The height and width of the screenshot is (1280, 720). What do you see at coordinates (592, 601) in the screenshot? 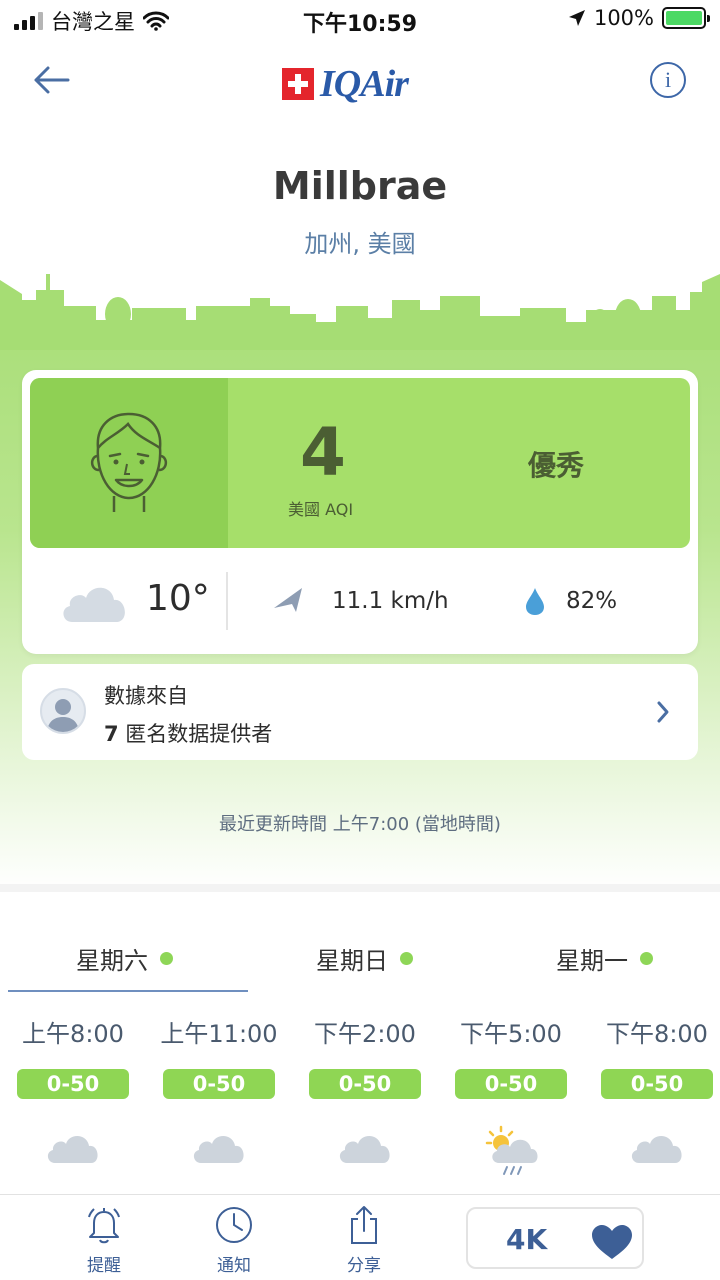
I see `humidity: 82%` at bounding box center [592, 601].